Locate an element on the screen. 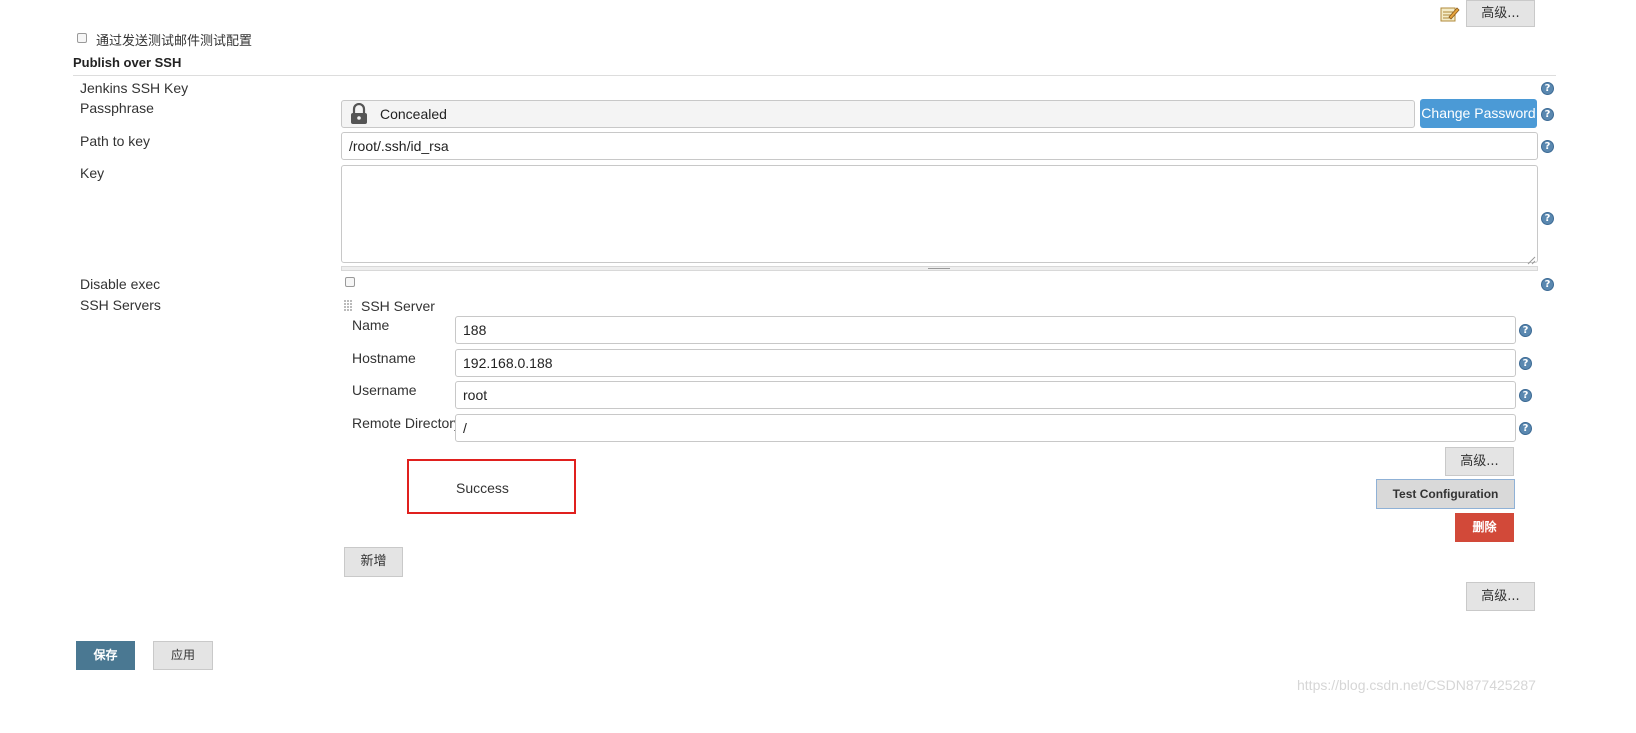  server-name-label: Name is located at coordinates (371, 325).